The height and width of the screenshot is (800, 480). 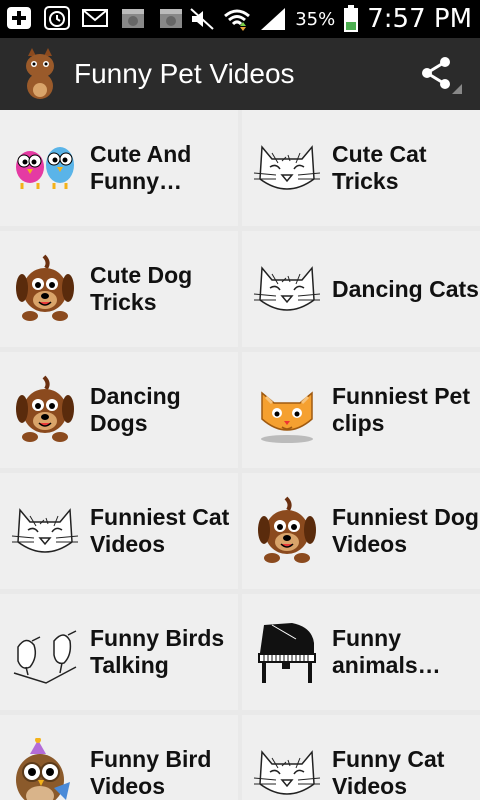 I want to click on category-label: Funny Cat Videos, so click(x=388, y=773).